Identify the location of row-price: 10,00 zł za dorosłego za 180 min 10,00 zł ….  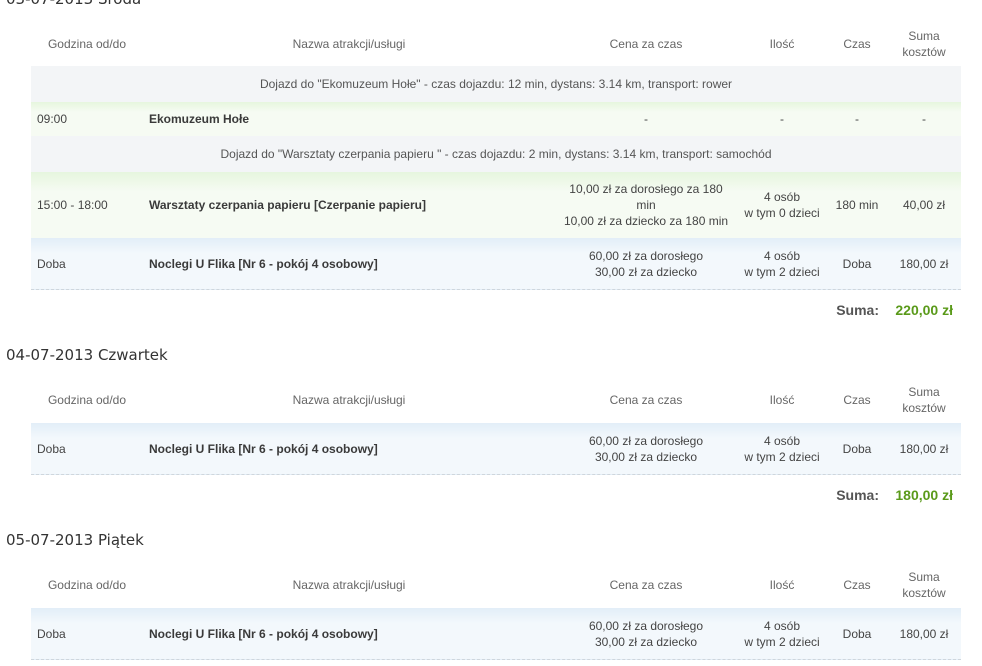
(646, 205).